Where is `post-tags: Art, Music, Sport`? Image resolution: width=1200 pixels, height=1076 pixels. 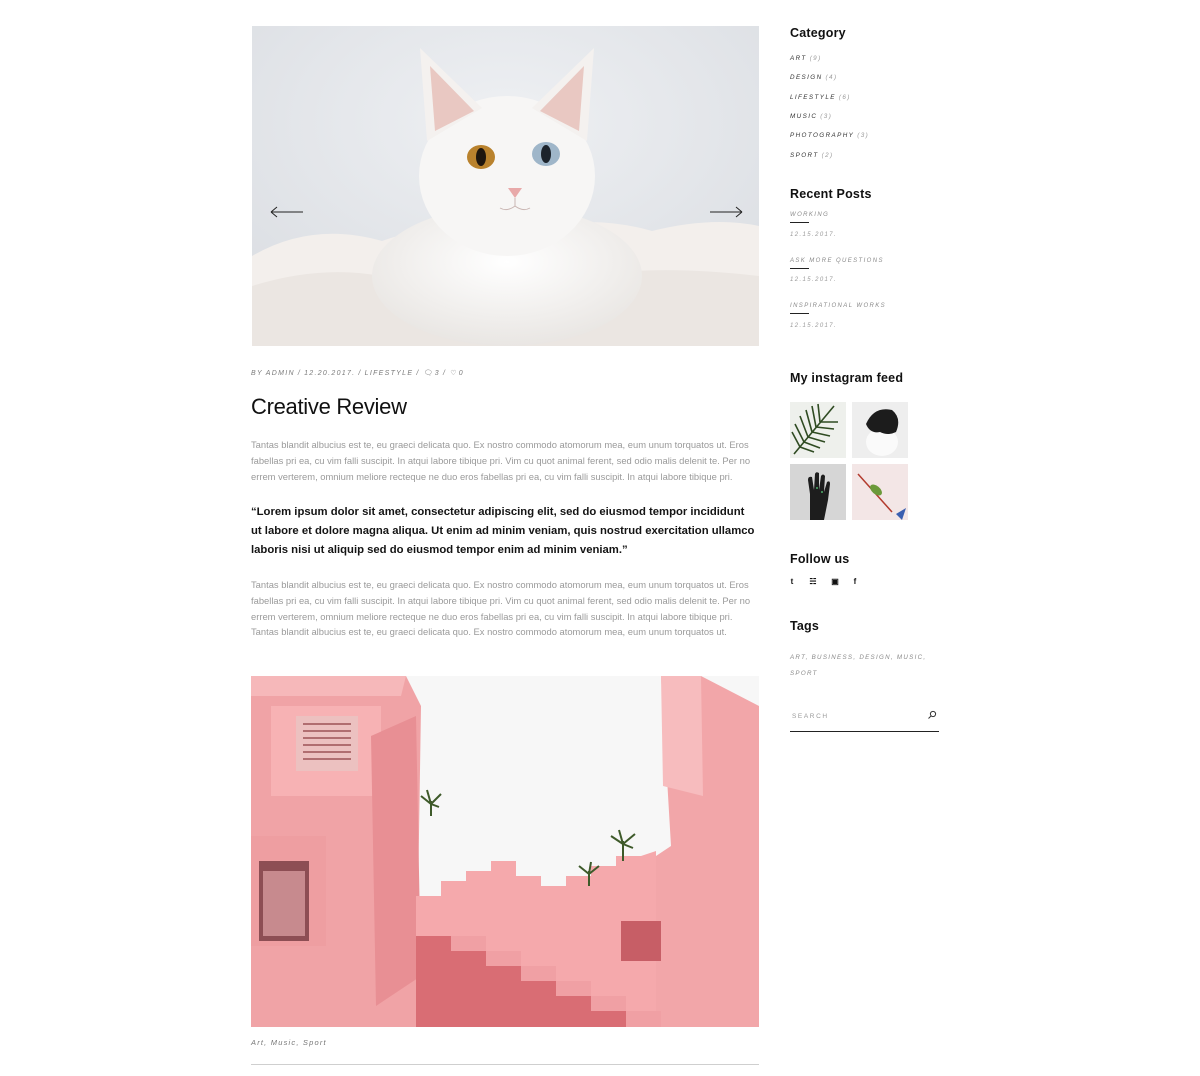
post-tags: Art, Music, Sport is located at coordinates (289, 1042).